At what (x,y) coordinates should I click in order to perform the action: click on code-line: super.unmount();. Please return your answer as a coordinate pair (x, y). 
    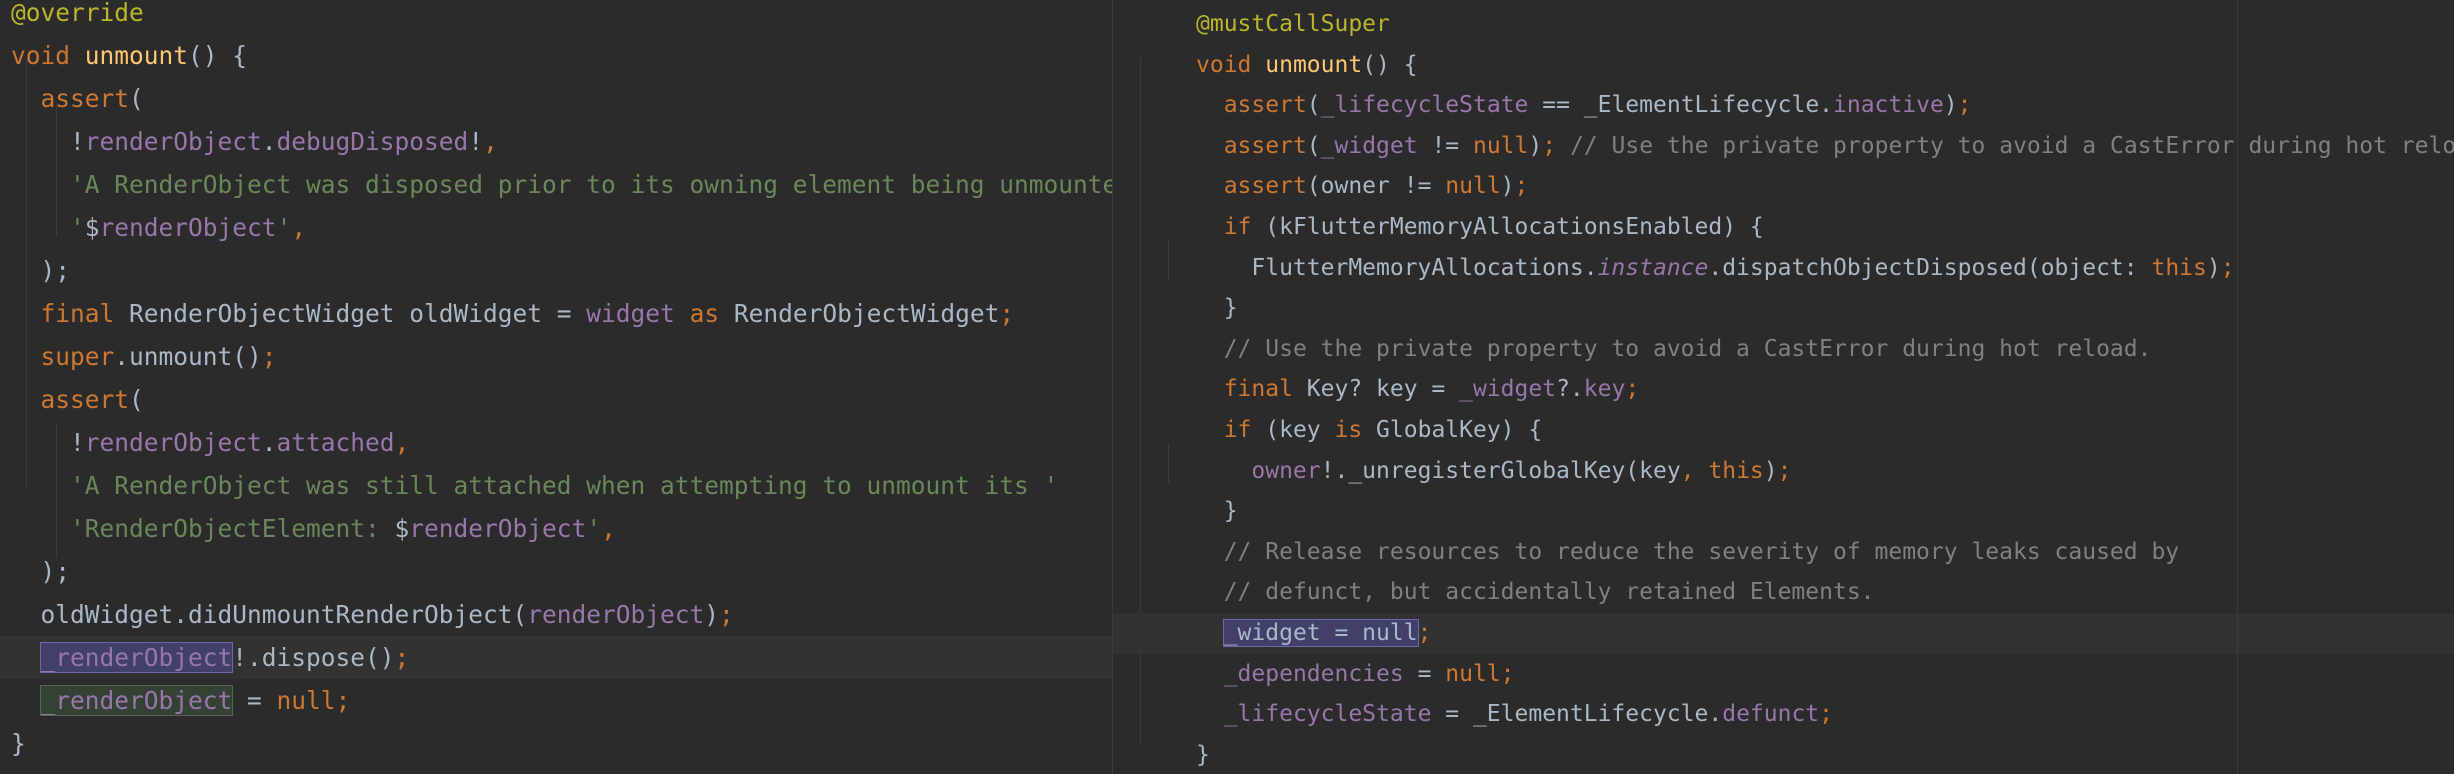
    Looking at the image, I should click on (556, 356).